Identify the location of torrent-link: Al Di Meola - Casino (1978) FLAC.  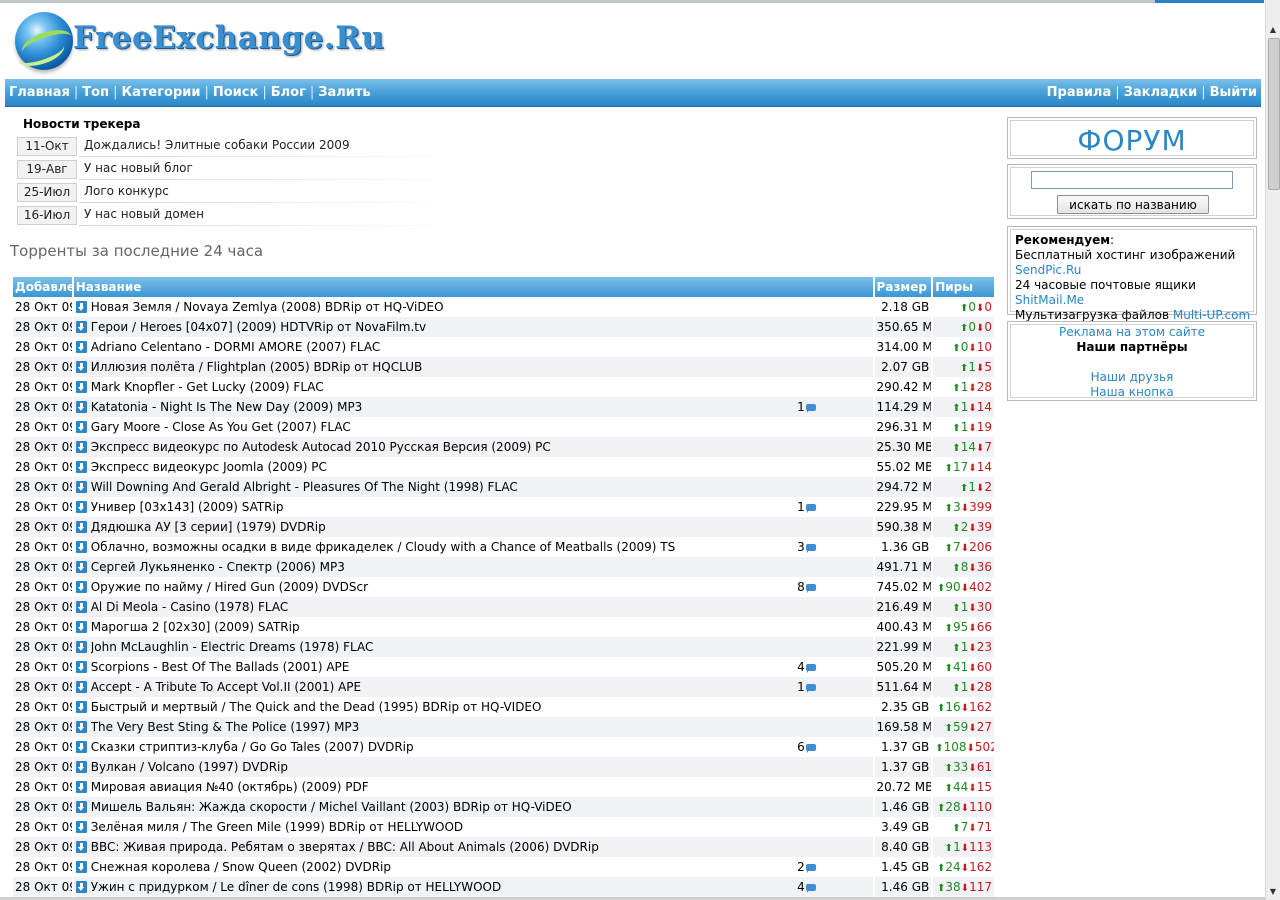
(190, 607).